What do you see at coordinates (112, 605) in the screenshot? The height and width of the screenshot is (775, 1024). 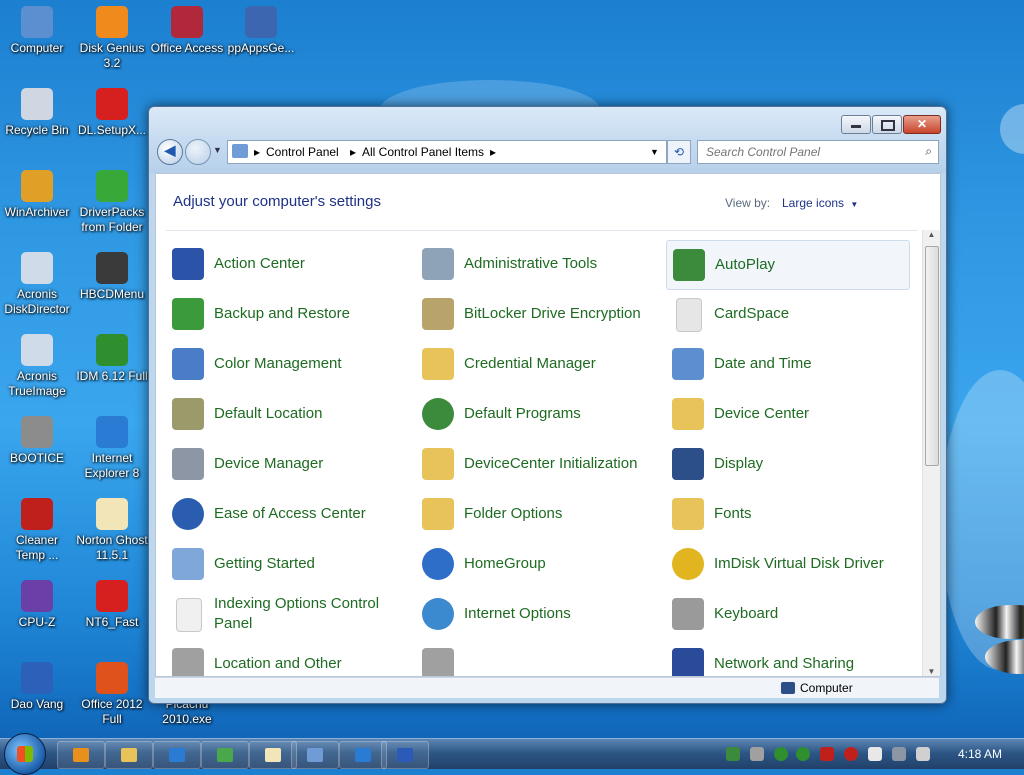 I see `desktop-icon: NT6_Fast` at bounding box center [112, 605].